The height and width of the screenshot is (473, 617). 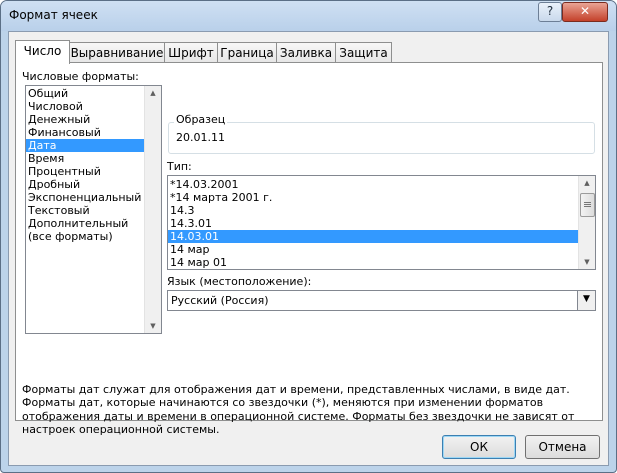 I want to click on category-item: Денежный, so click(x=93, y=119).